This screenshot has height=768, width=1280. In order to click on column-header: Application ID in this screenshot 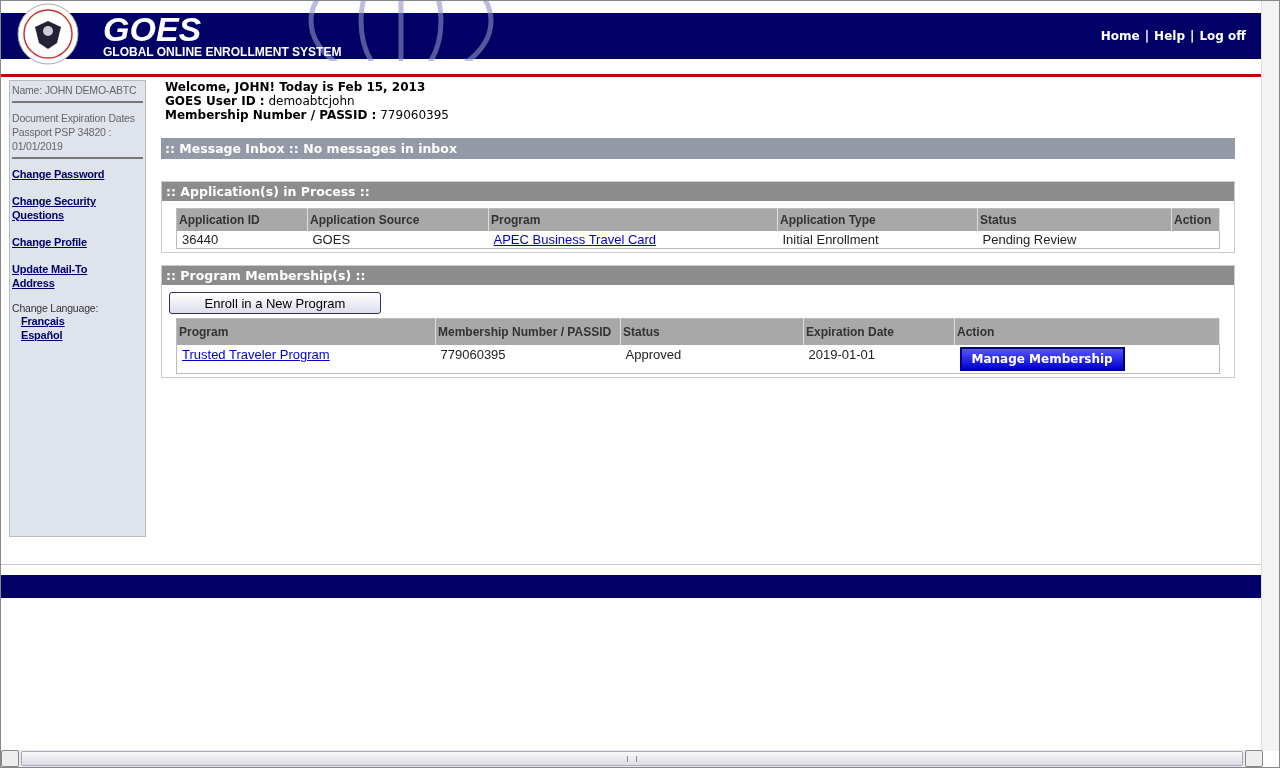, I will do `click(242, 219)`.